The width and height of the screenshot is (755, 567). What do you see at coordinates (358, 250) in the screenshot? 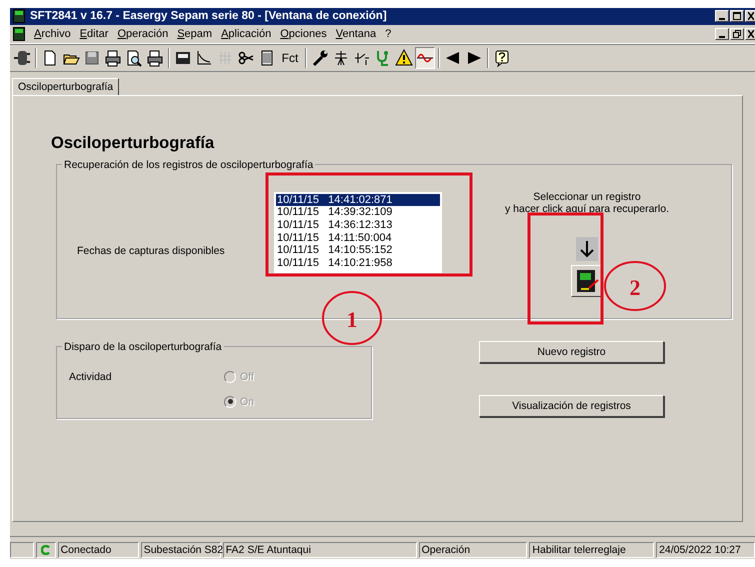
I see `record-item: 10/11/15 14:10:55:152` at bounding box center [358, 250].